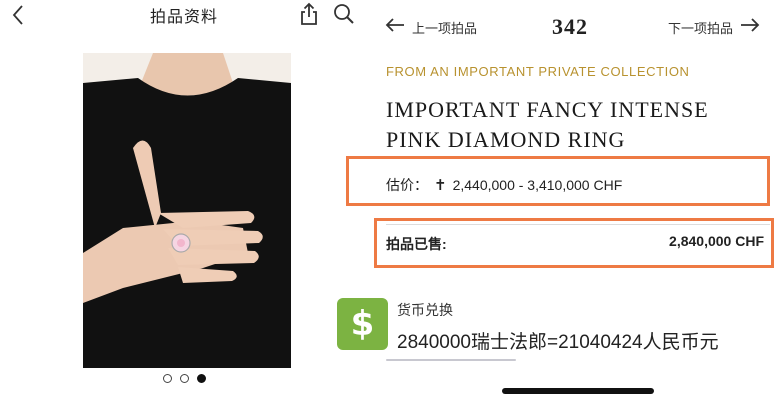 The image size is (778, 405). I want to click on arrow-left-icon, so click(395, 27).